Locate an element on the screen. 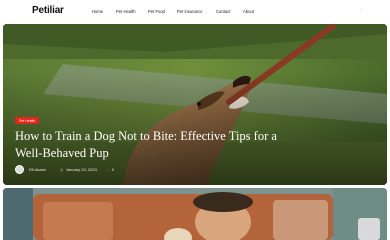  comment-icon: ◌ is located at coordinates (107, 169).